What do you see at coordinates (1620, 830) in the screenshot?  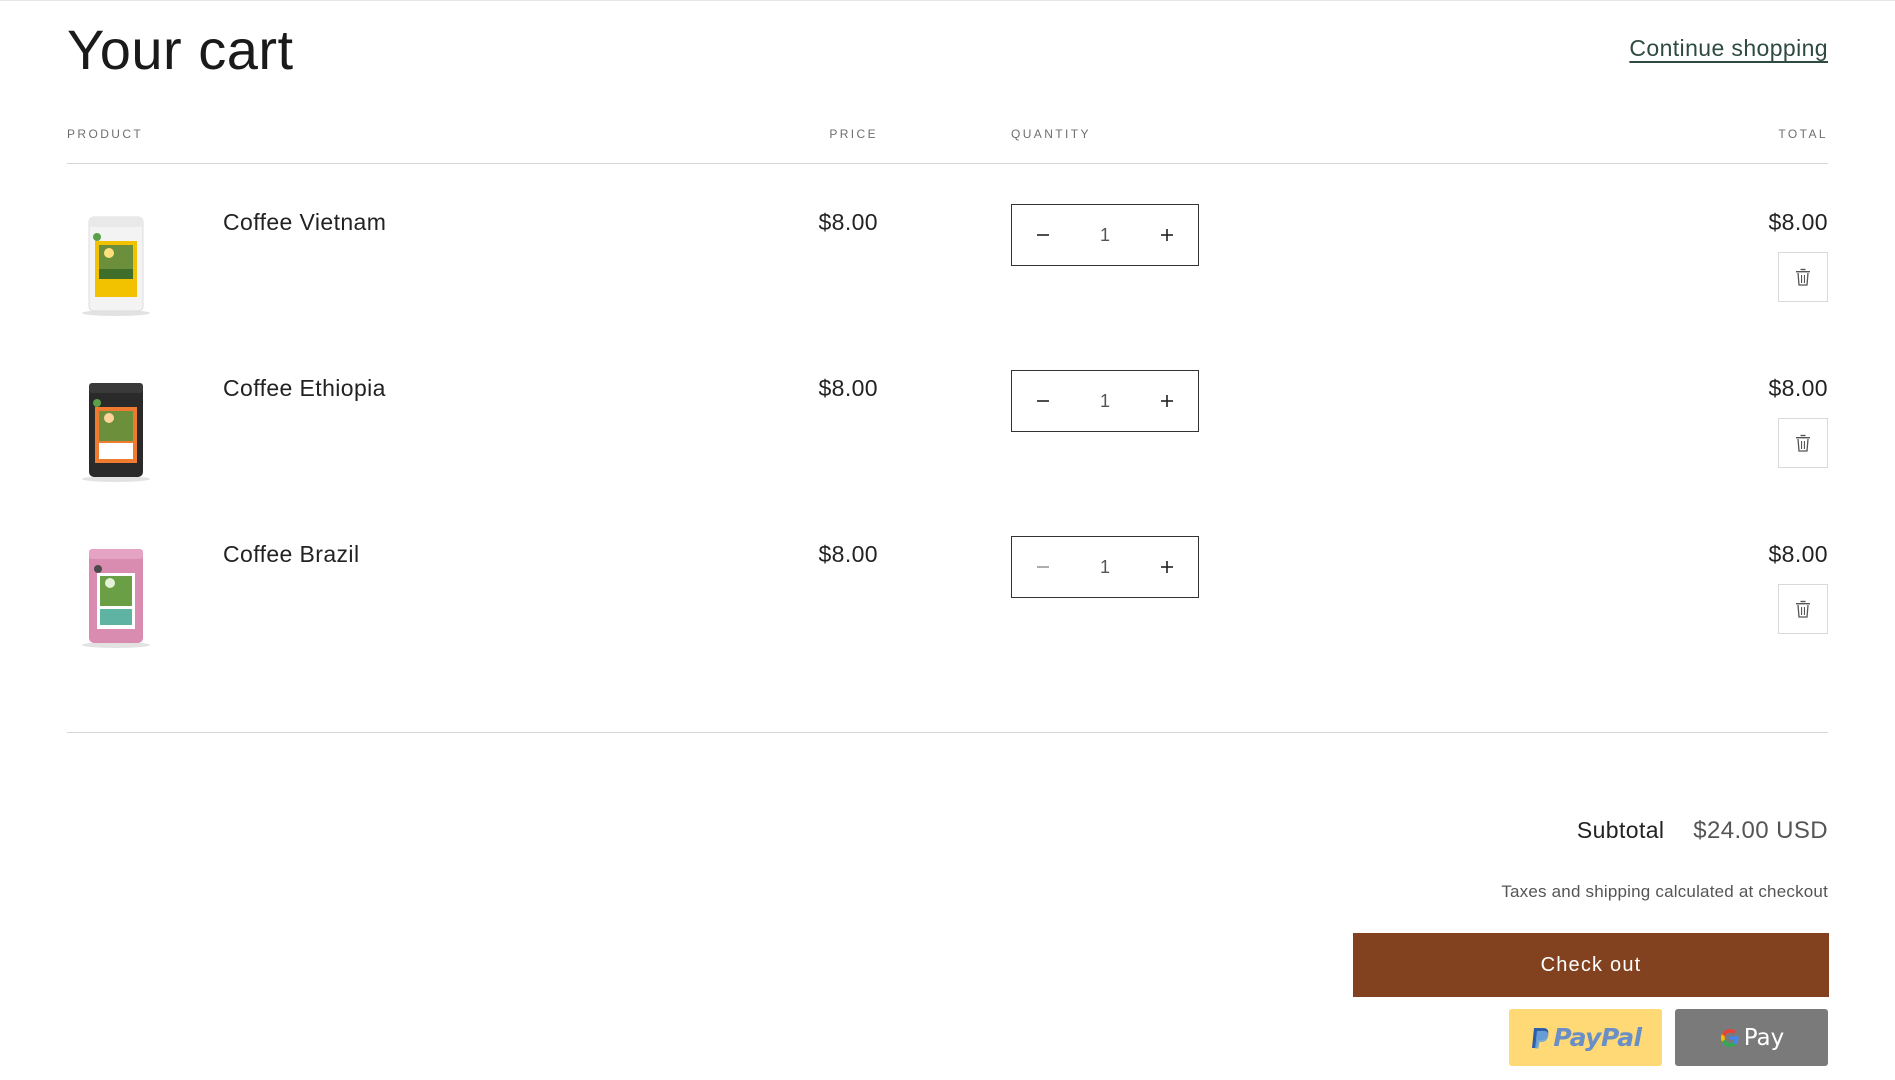 I see `subtotal-label: Subtotal` at bounding box center [1620, 830].